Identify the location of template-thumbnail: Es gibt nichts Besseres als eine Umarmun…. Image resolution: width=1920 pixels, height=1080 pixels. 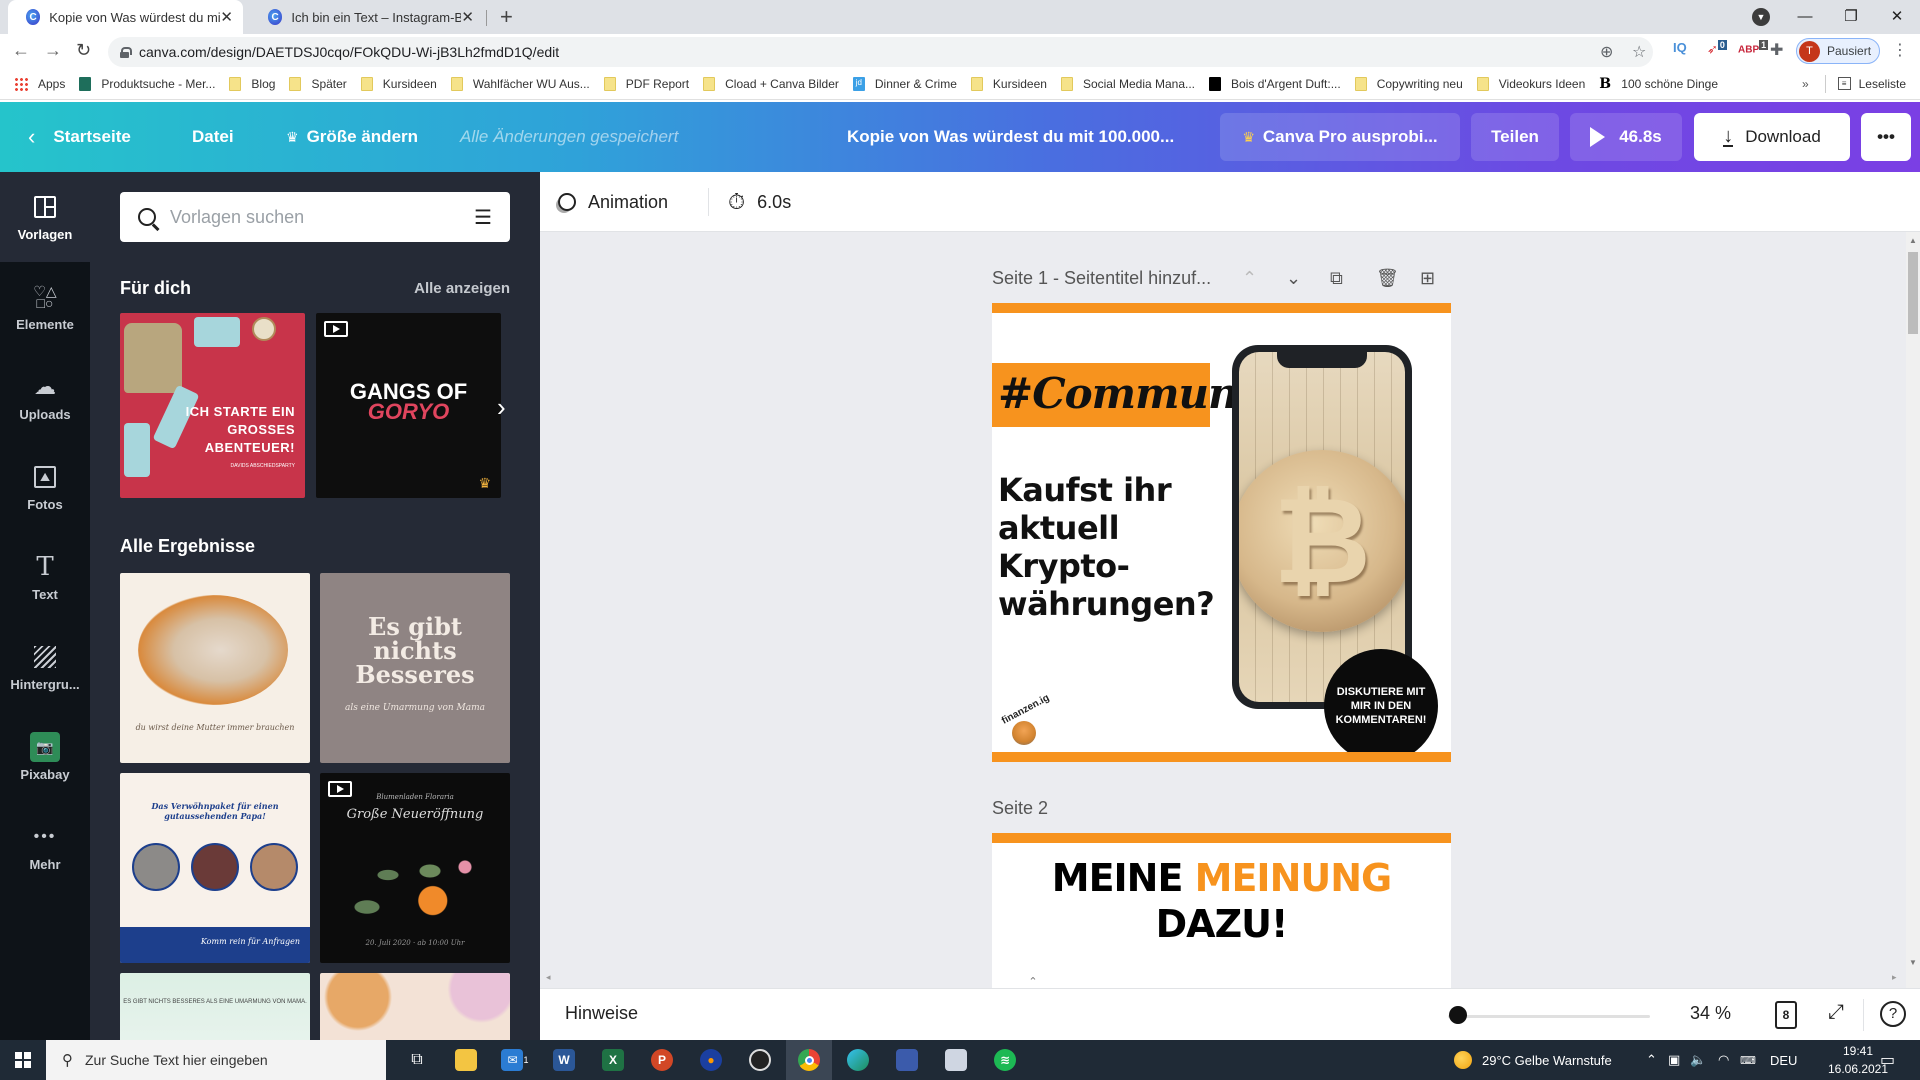
(415, 668).